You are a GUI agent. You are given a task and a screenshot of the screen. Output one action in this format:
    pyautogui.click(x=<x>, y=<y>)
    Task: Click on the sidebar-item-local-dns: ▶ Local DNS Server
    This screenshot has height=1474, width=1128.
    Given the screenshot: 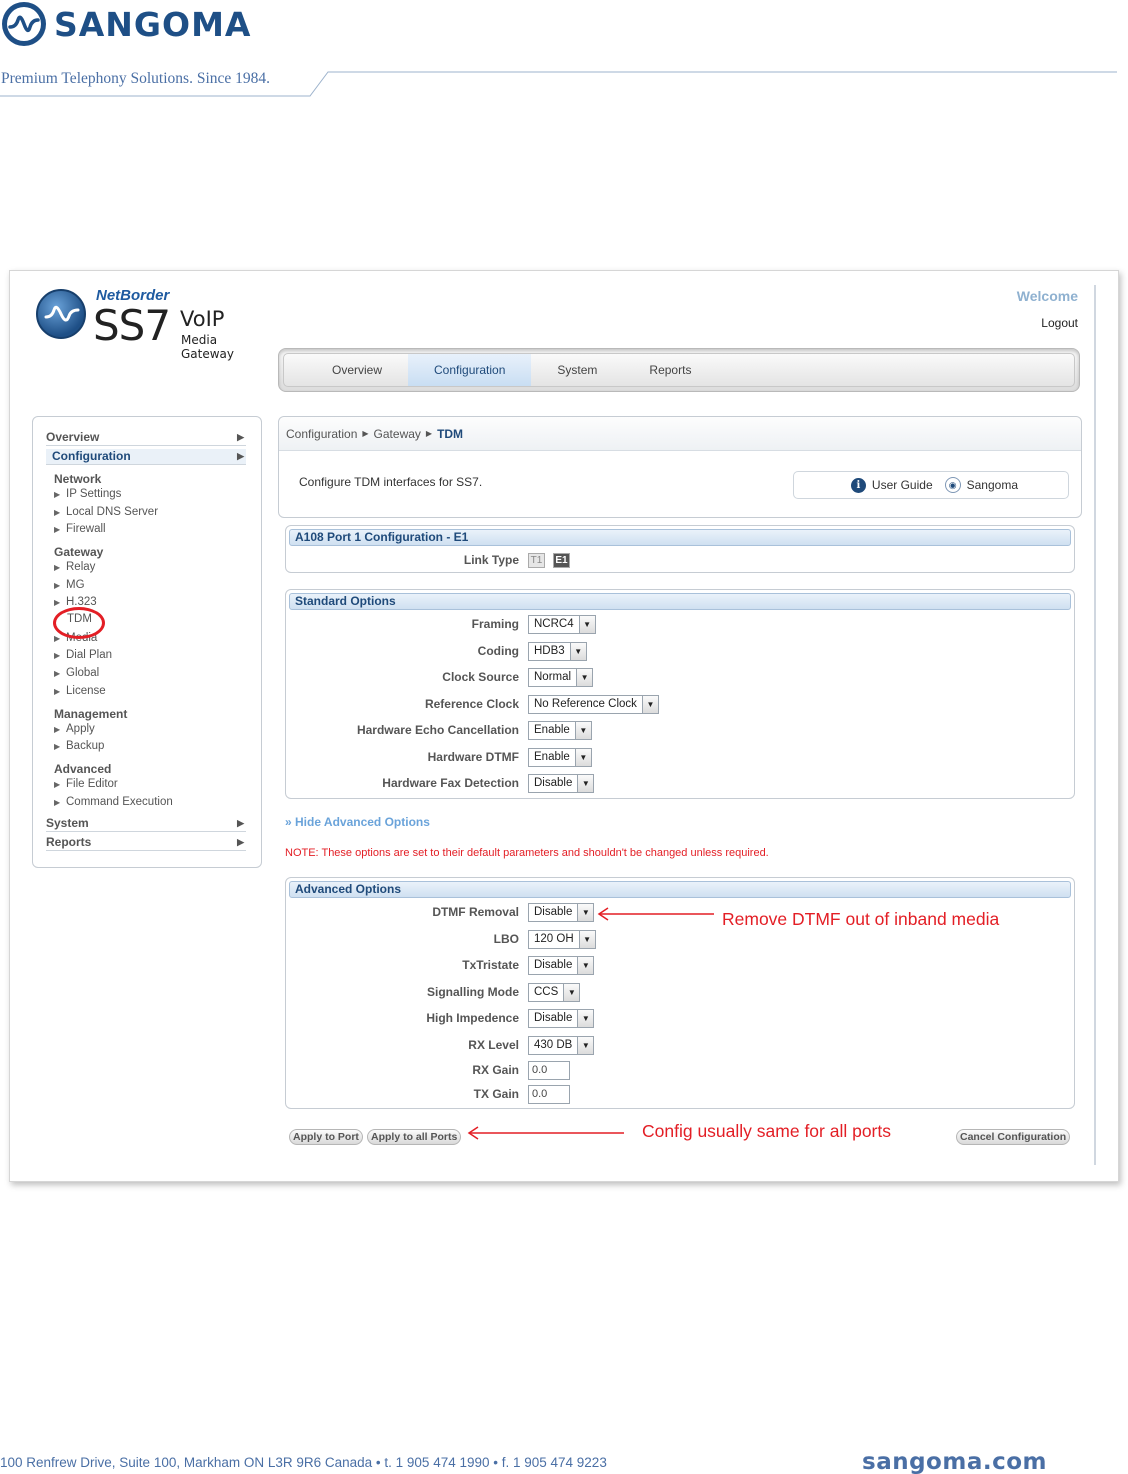 What is the action you would take?
    pyautogui.click(x=106, y=512)
    